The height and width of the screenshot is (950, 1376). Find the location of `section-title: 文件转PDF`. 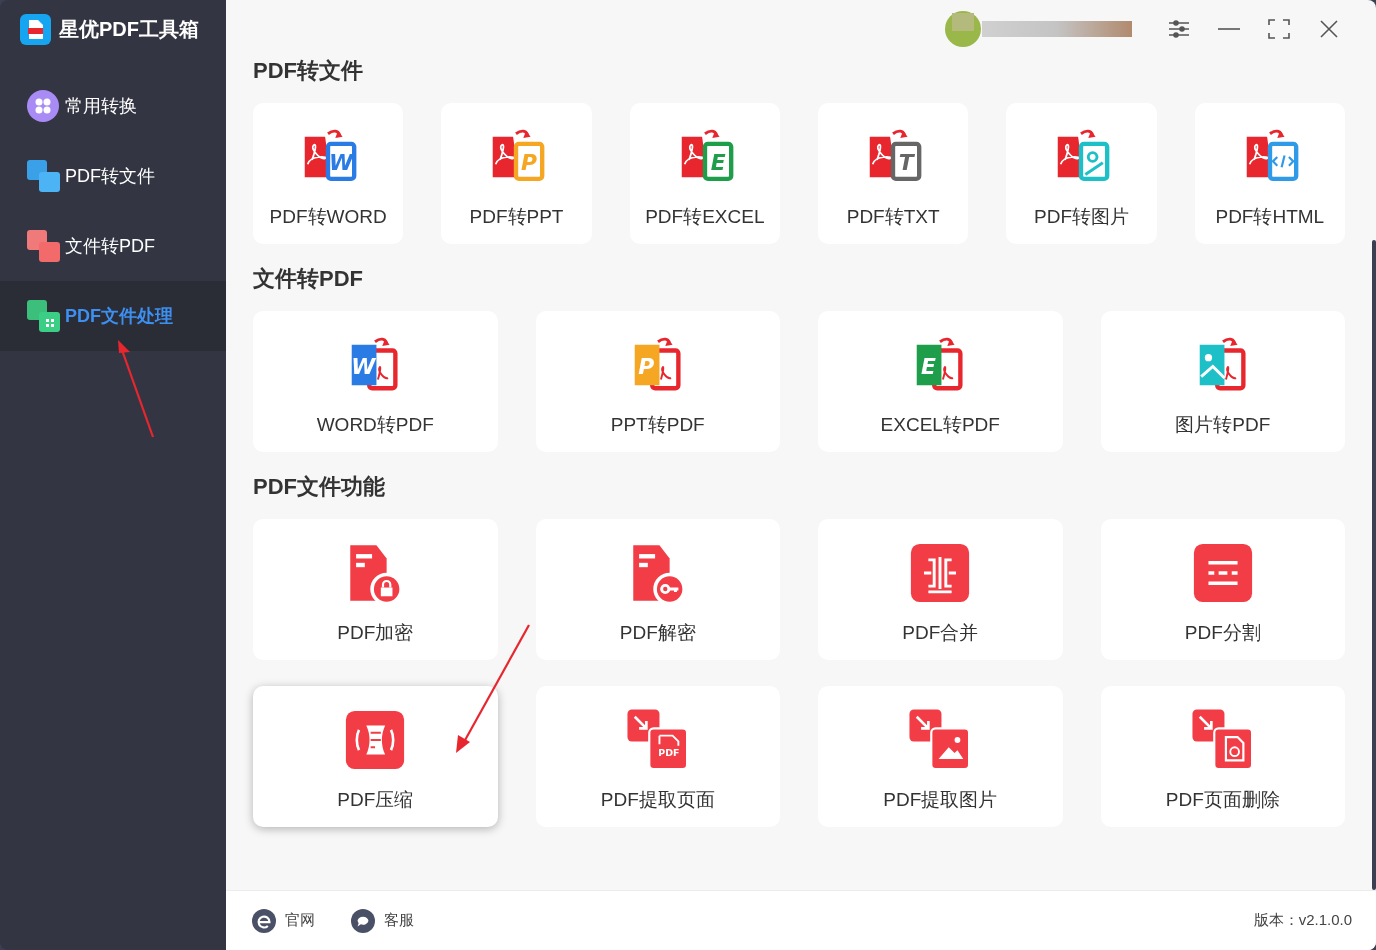

section-title: 文件转PDF is located at coordinates (308, 278).